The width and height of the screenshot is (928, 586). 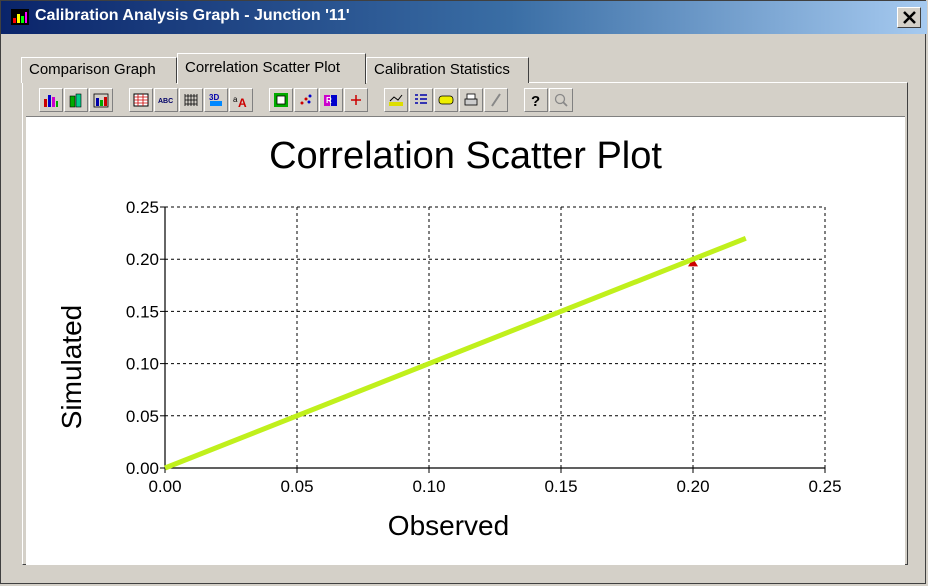 I want to click on pen-icon, so click(x=496, y=100).